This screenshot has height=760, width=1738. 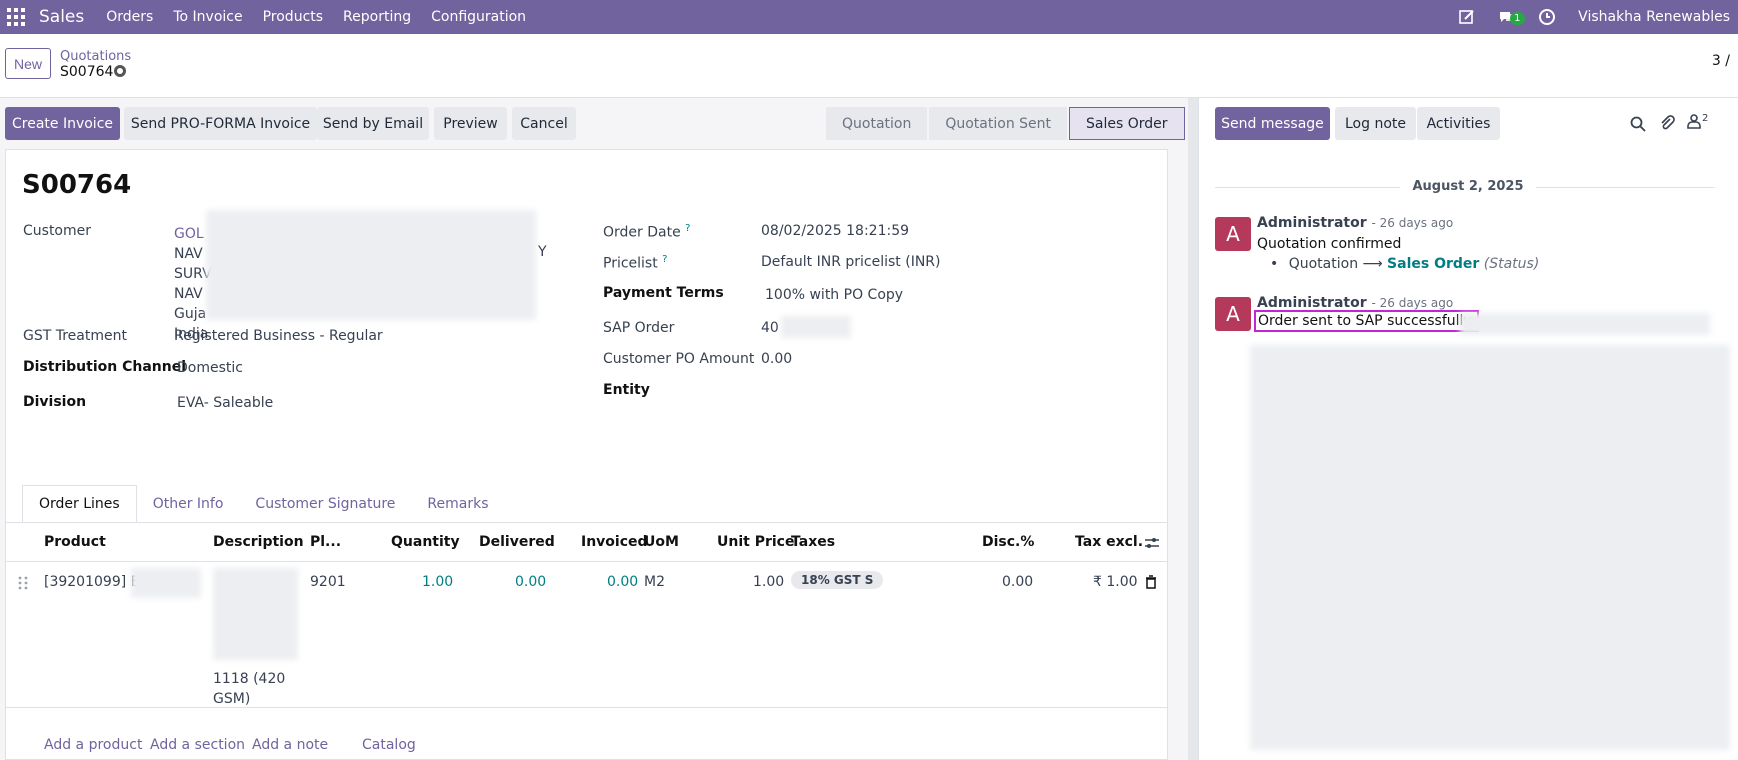 I want to click on row-pl: 9201, so click(x=328, y=582).